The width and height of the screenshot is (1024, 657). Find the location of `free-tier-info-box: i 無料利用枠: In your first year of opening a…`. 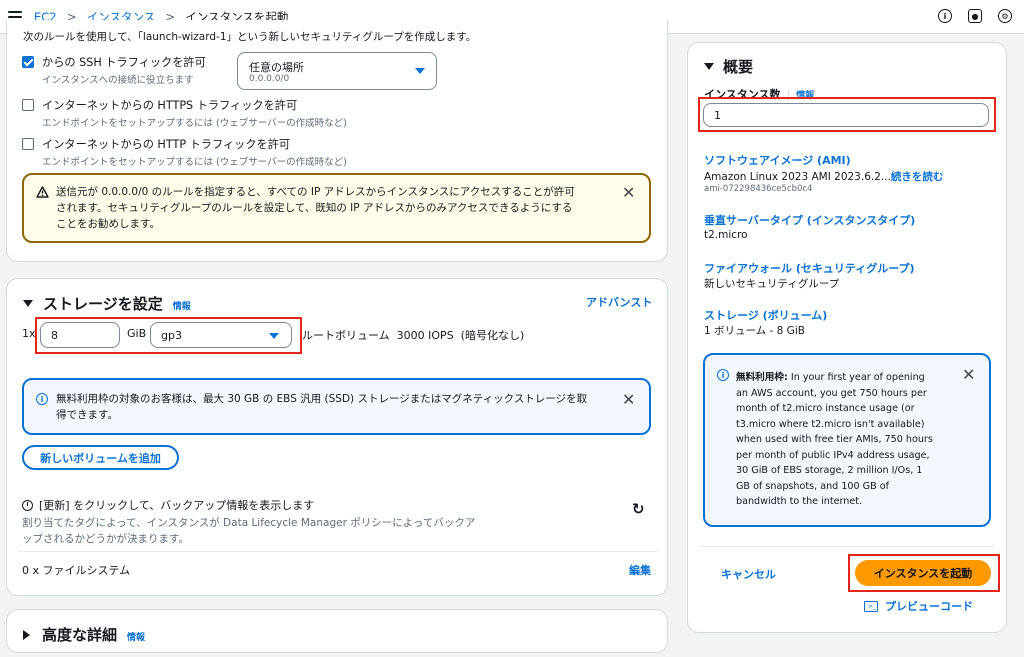

free-tier-info-box: i 無料利用枠: In your first year of opening a… is located at coordinates (847, 440).